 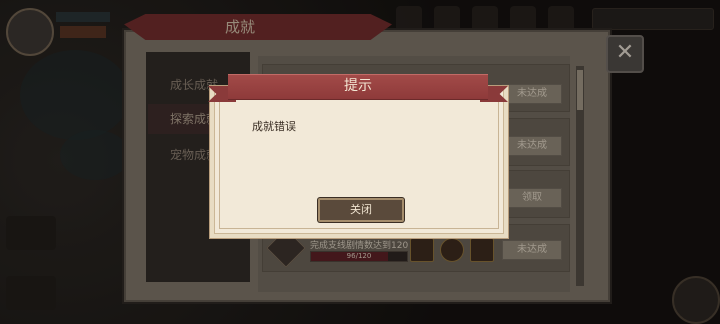 I want to click on dialog-message: 成就错误, so click(x=274, y=126).